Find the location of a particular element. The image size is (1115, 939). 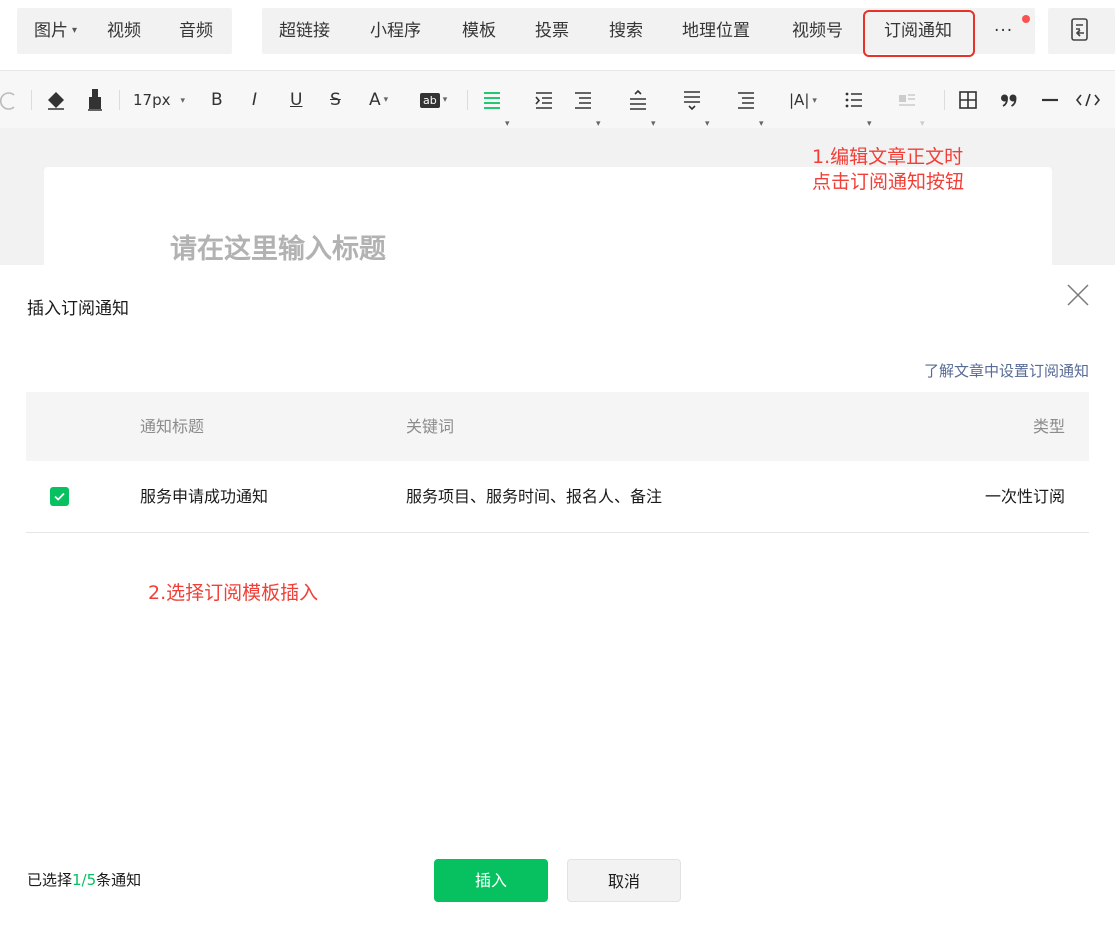

eraser-icon is located at coordinates (56, 101).